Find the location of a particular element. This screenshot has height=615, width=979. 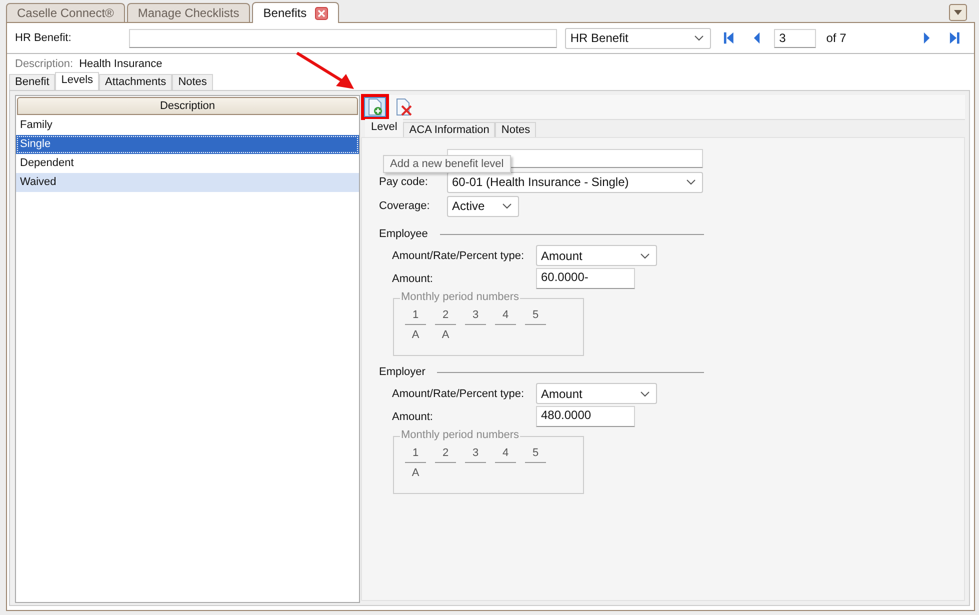

section-title: Employer is located at coordinates (402, 372).